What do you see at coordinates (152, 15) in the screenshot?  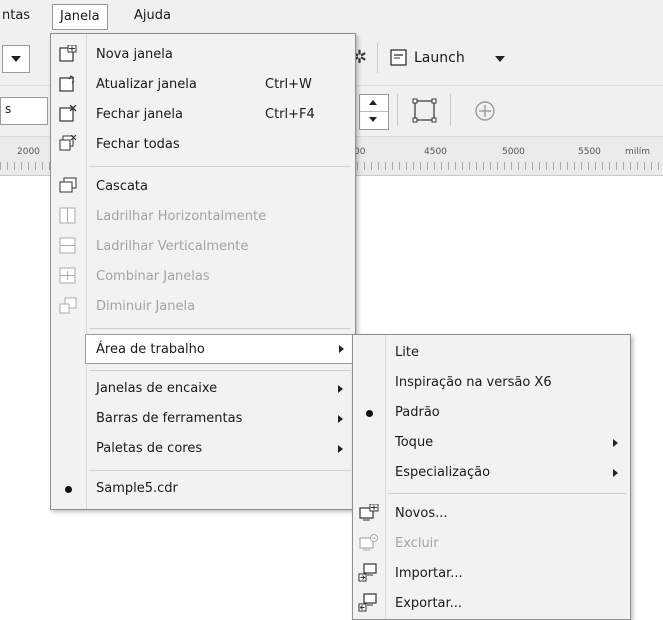 I see `menu-ajuda: Ajuda` at bounding box center [152, 15].